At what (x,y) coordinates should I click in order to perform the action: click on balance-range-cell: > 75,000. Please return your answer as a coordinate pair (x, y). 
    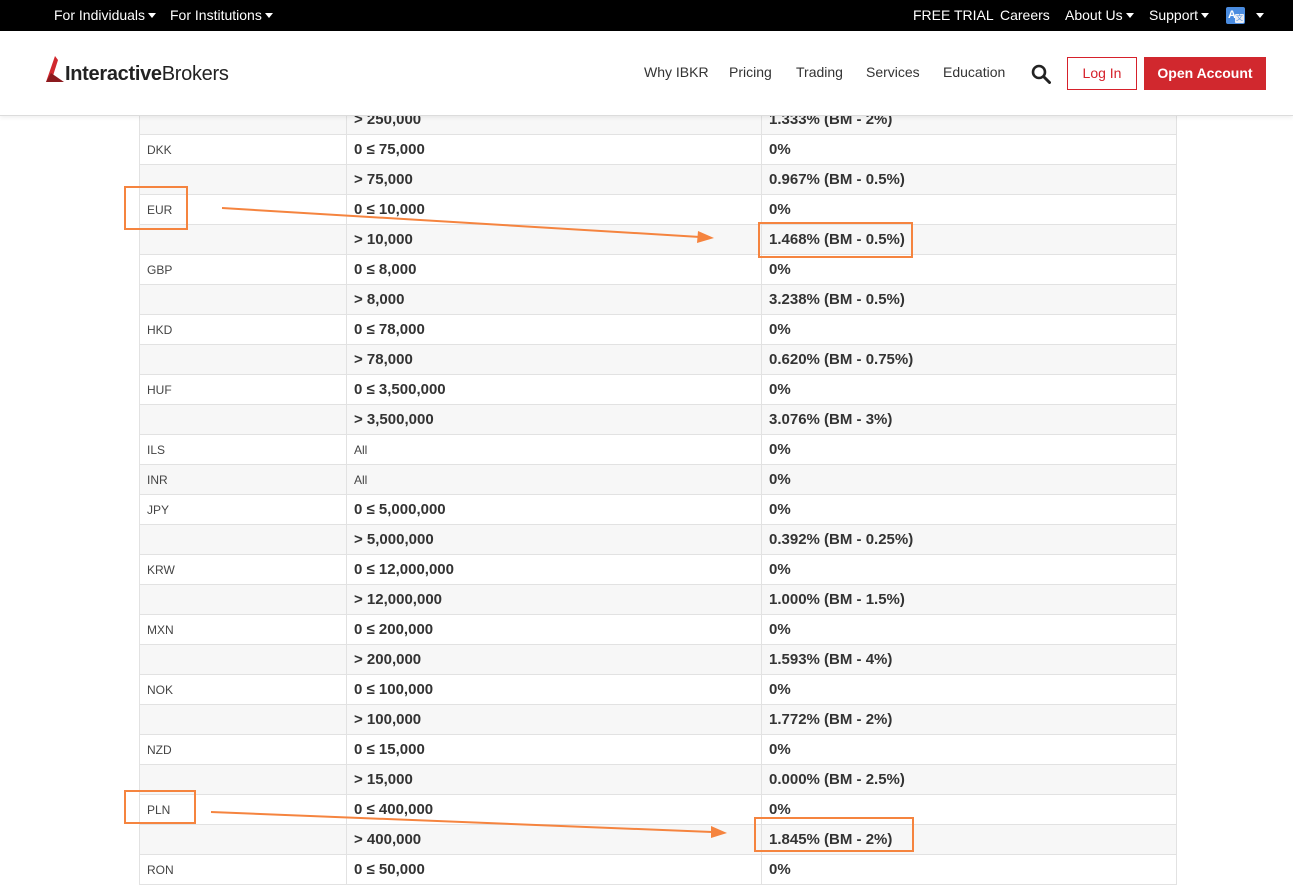
    Looking at the image, I should click on (554, 179).